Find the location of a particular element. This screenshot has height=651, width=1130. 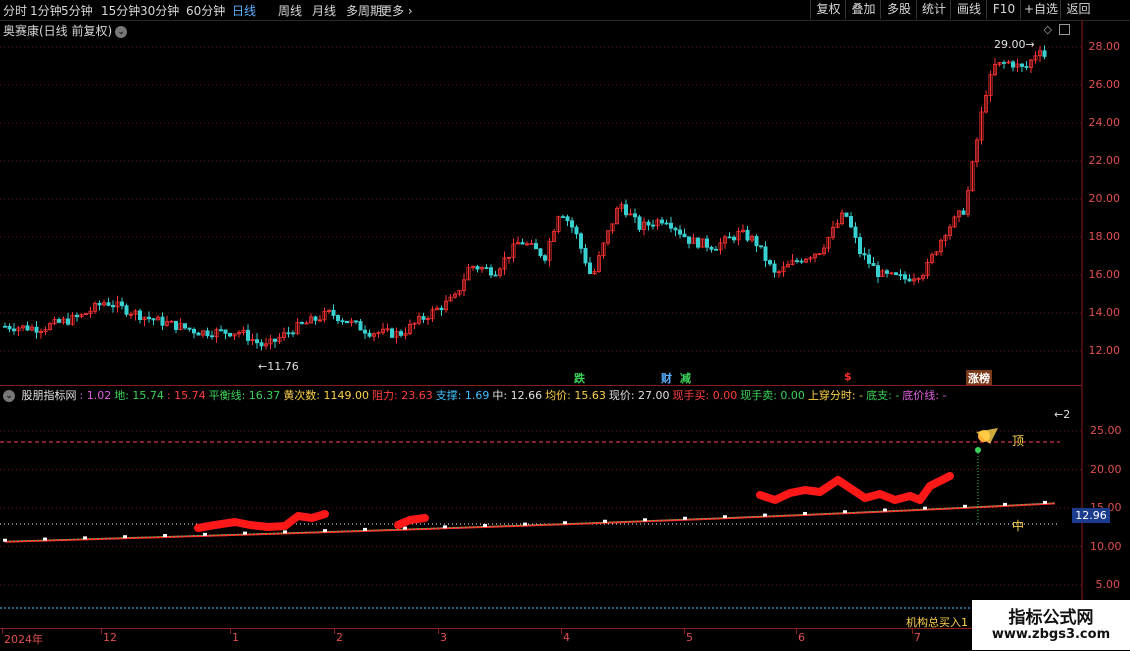

indicator-field: 上穿分时: - is located at coordinates (835, 395).